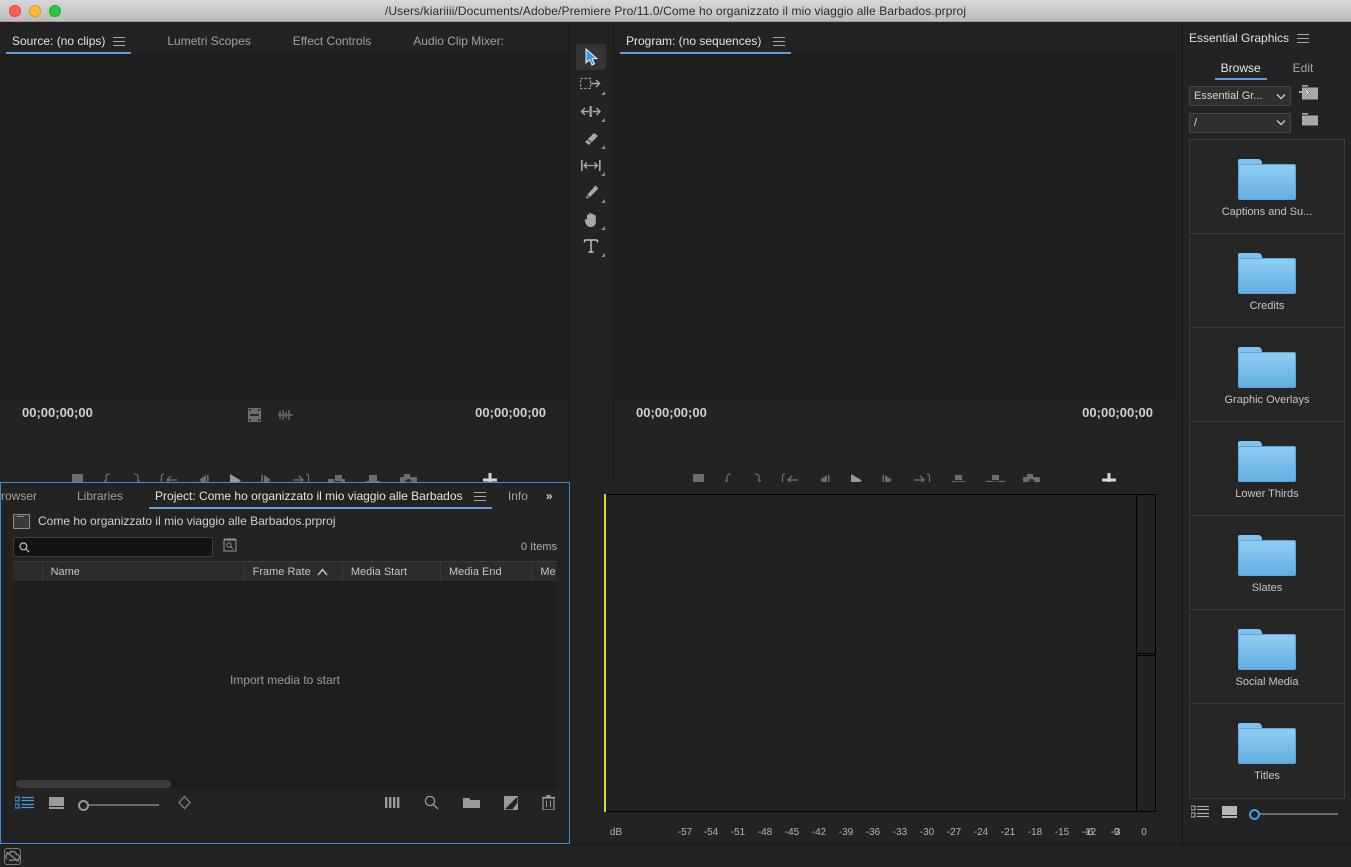 Image resolution: width=1351 pixels, height=867 pixels. I want to click on tab-media-browser: rowser, so click(36, 499).